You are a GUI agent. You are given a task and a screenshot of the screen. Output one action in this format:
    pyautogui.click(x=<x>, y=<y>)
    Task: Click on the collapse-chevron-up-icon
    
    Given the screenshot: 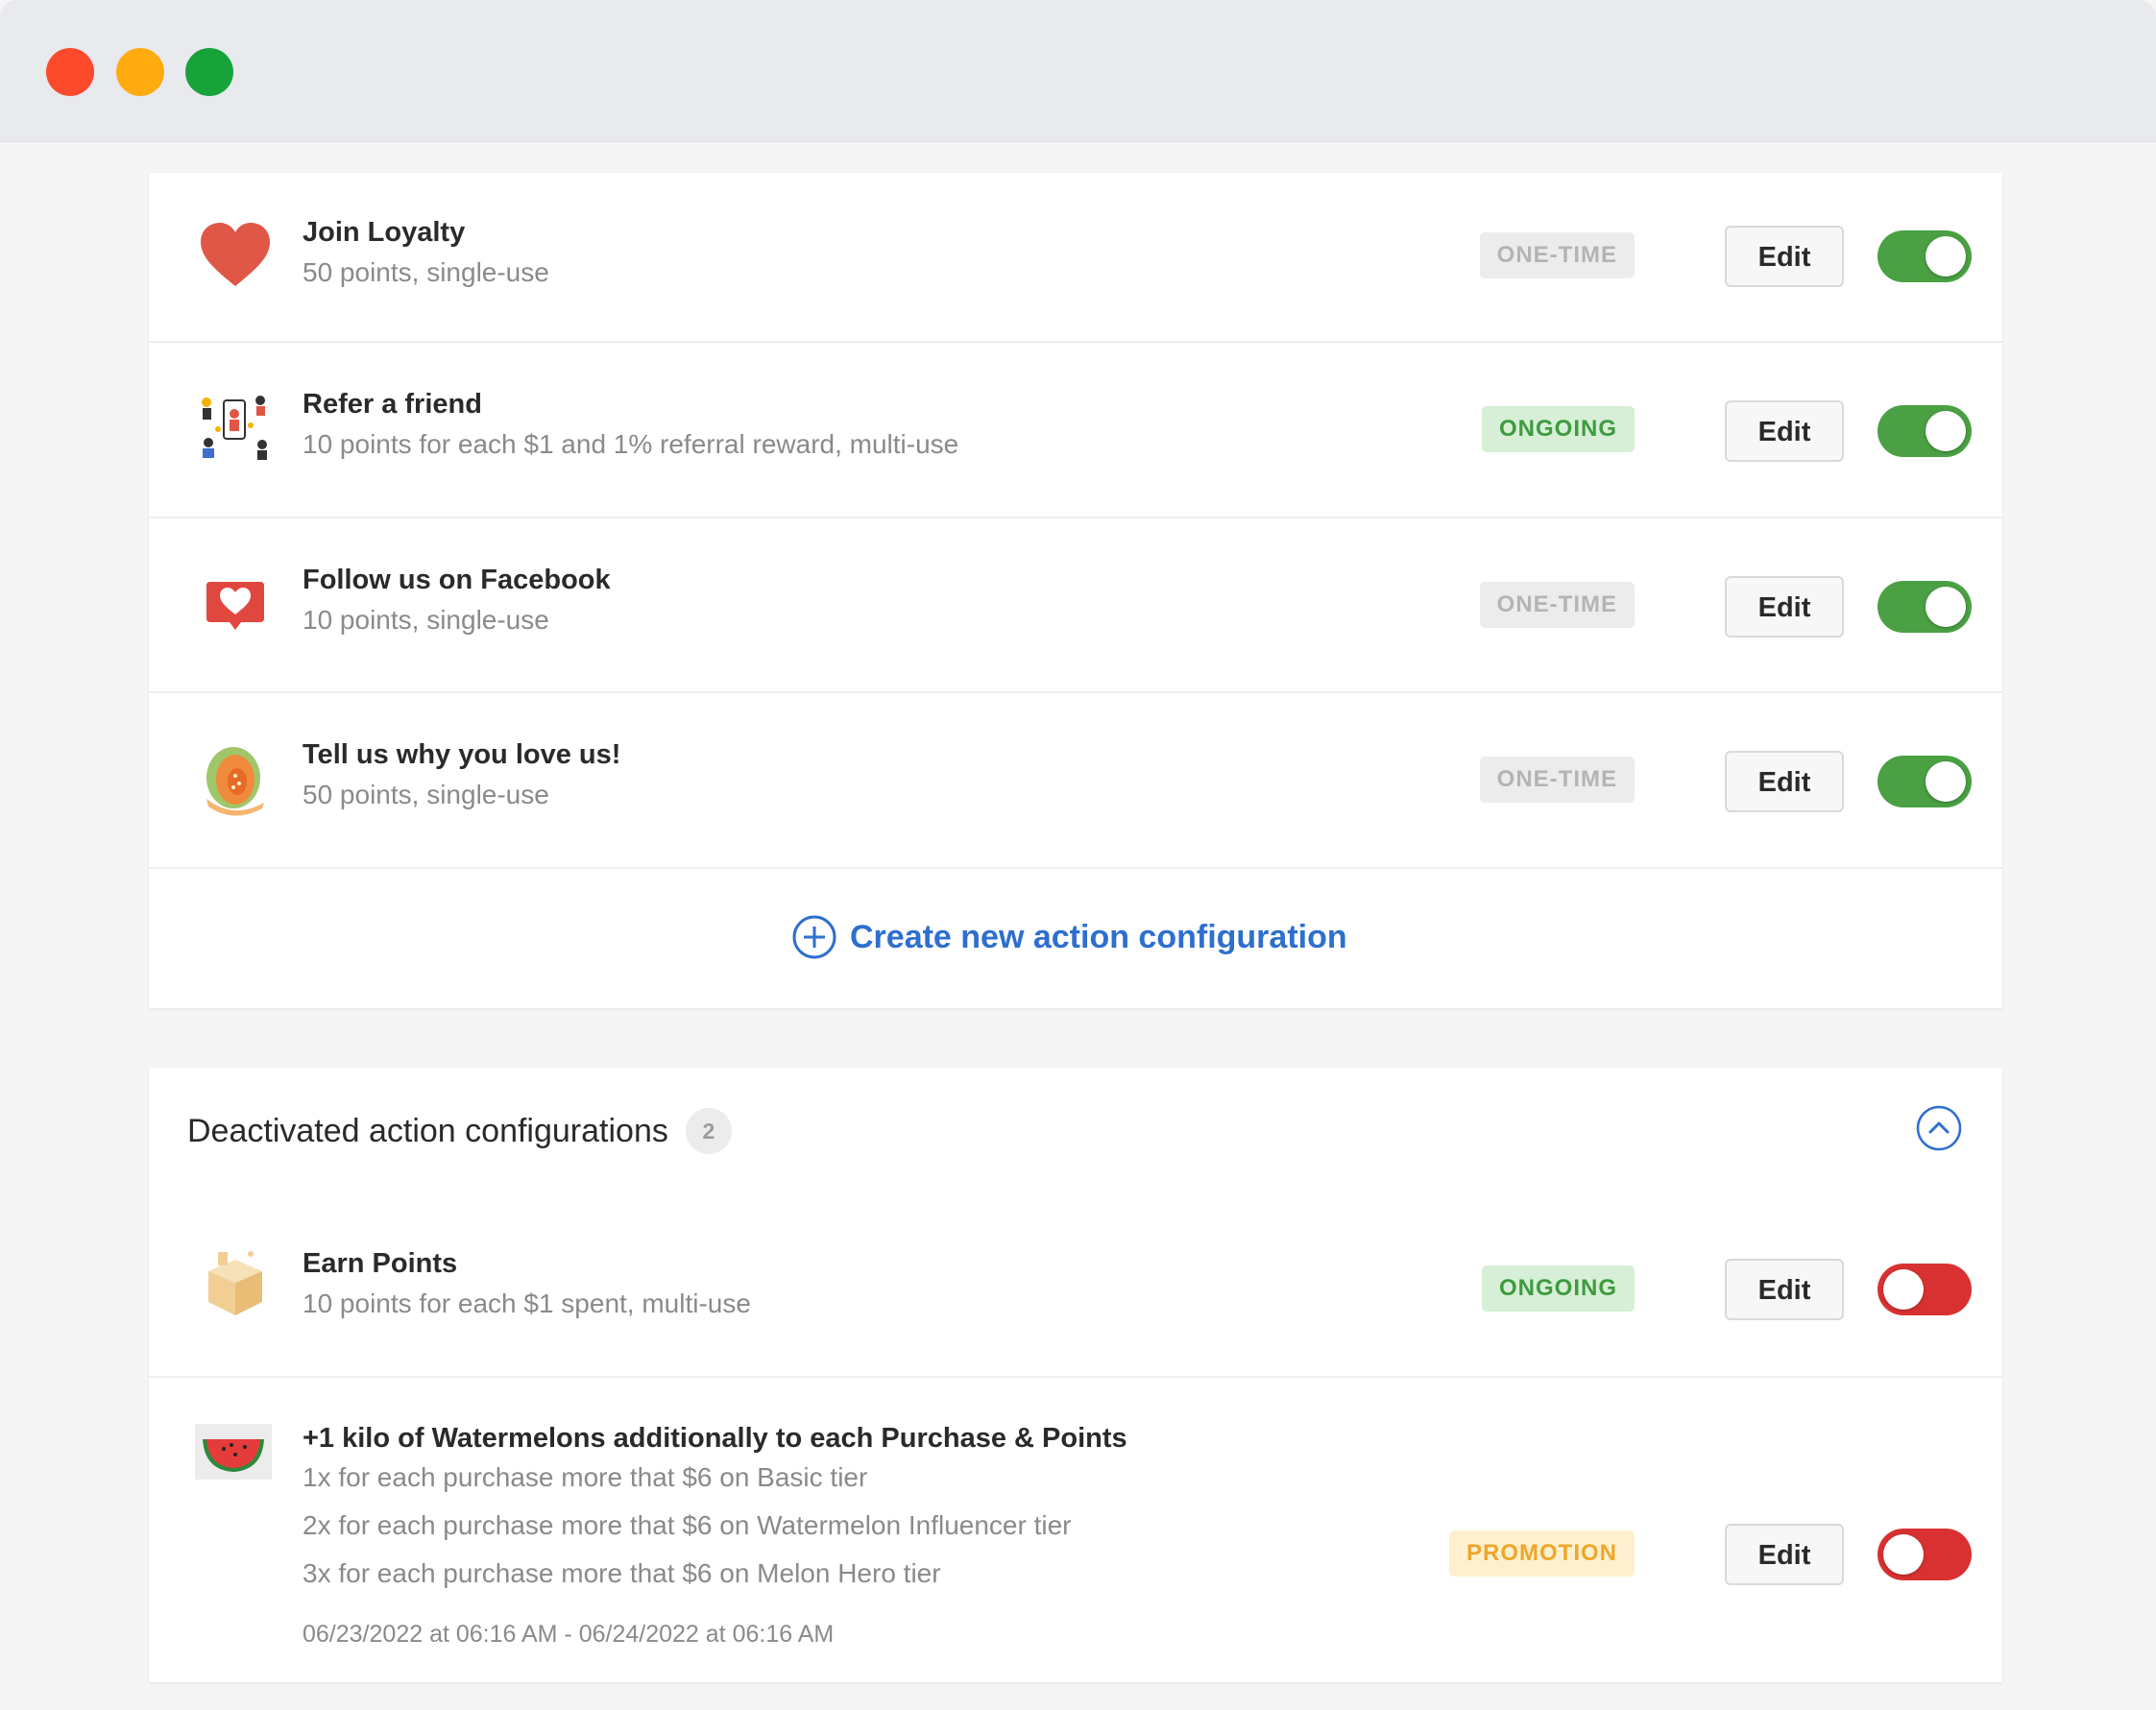 What is the action you would take?
    pyautogui.click(x=1939, y=1128)
    